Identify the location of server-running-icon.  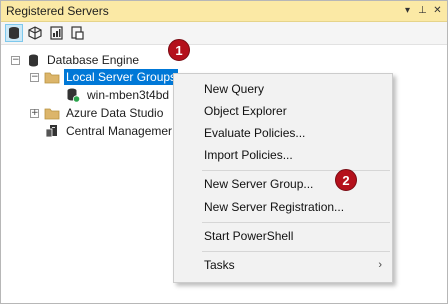
(73, 95).